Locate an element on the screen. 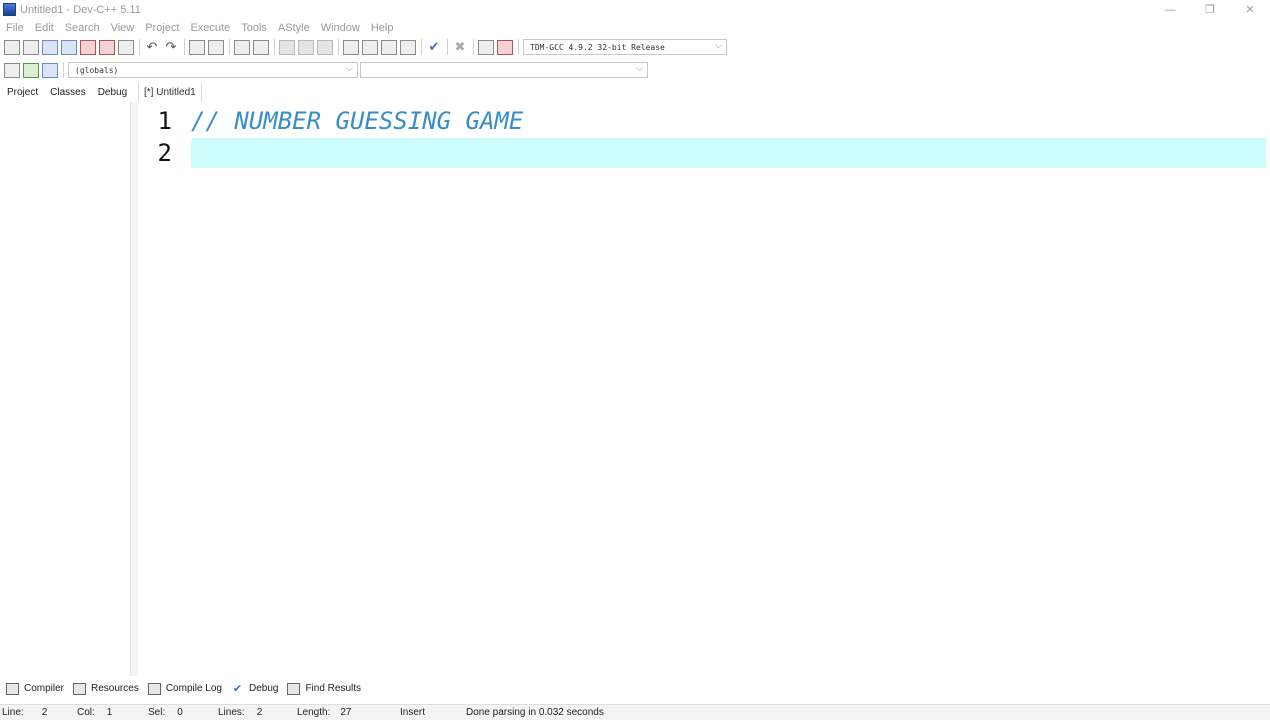 The image size is (1270, 720). scope-select-value: (globals) is located at coordinates (97, 70).